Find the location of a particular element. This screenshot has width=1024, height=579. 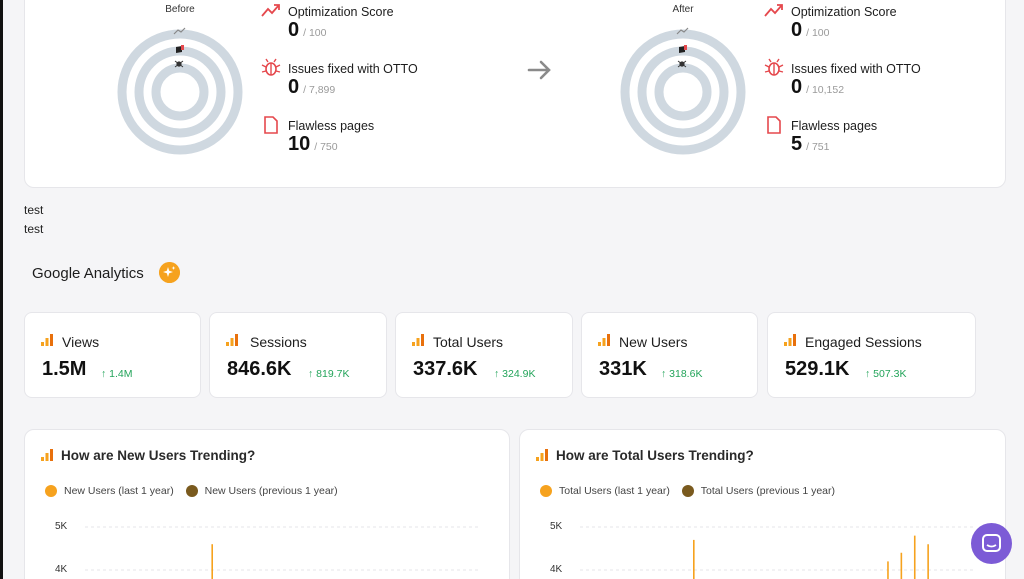

stat-value: 337.6K is located at coordinates (445, 369).